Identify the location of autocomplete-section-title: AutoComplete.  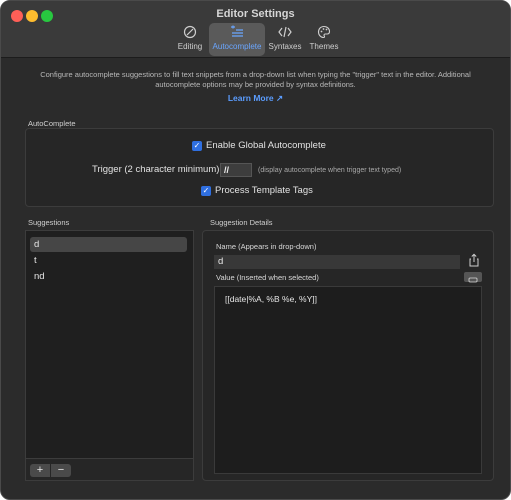
(52, 123).